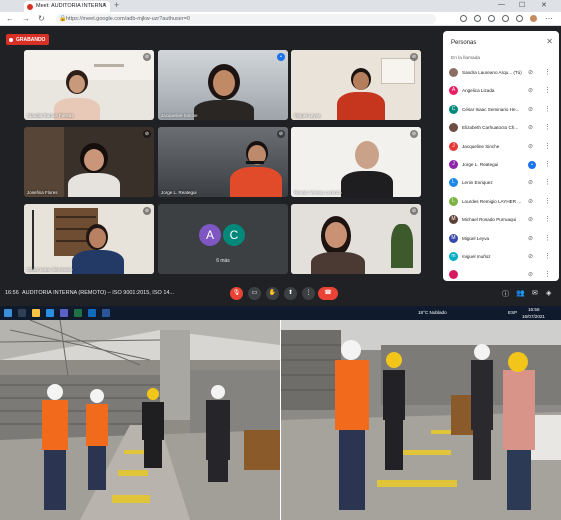  I want to click on back-icon: ←, so click(10, 18).